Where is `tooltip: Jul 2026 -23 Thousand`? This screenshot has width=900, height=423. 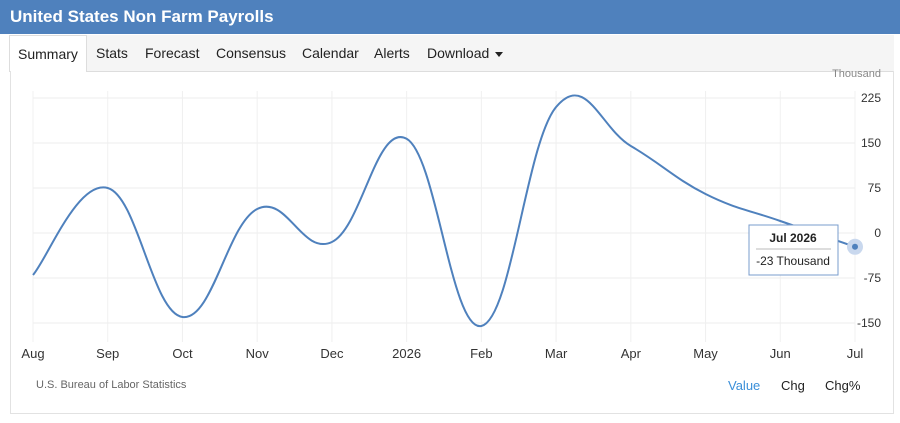
tooltip: Jul 2026 -23 Thousand is located at coordinates (793, 250).